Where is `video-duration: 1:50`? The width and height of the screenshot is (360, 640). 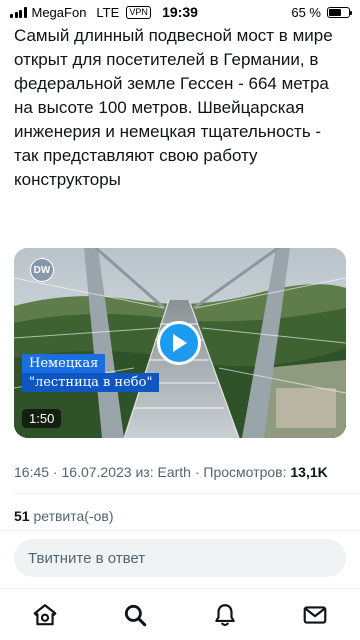
video-duration: 1:50 is located at coordinates (42, 418).